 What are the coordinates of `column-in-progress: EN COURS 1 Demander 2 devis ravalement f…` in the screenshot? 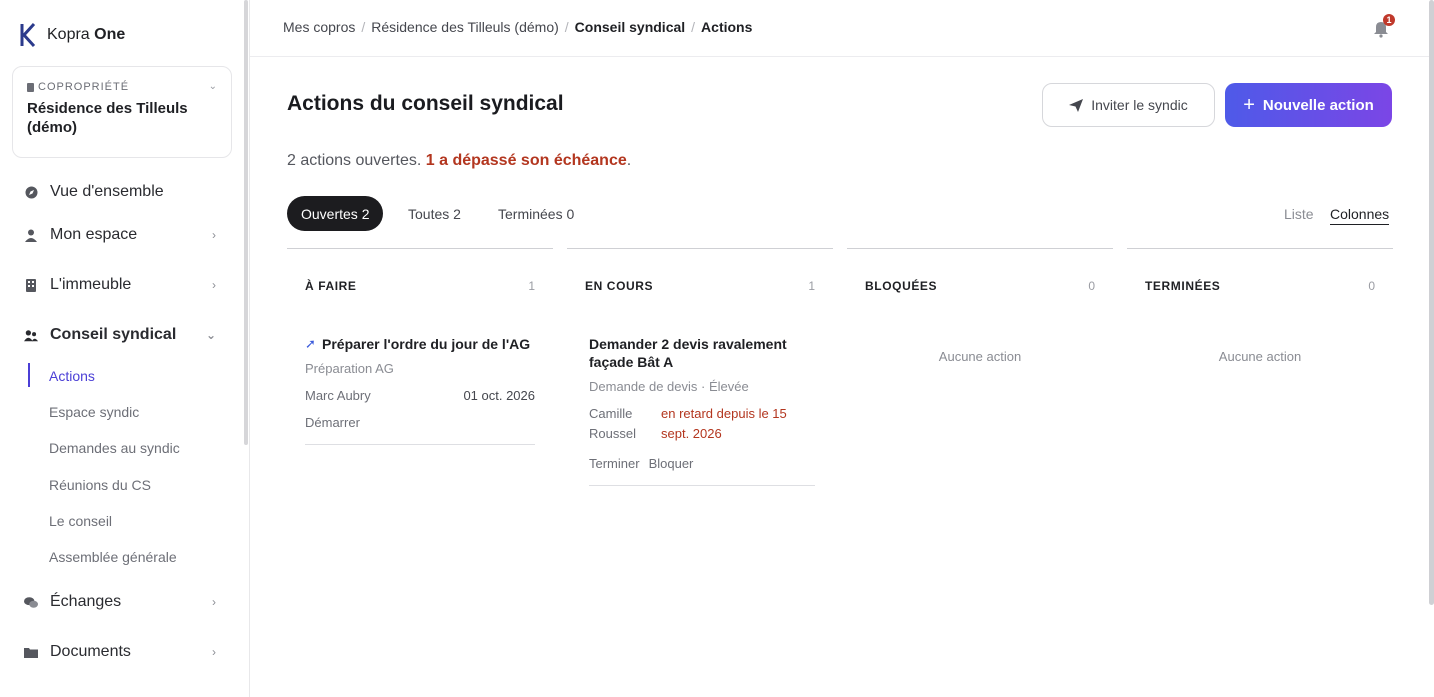 It's located at (700, 468).